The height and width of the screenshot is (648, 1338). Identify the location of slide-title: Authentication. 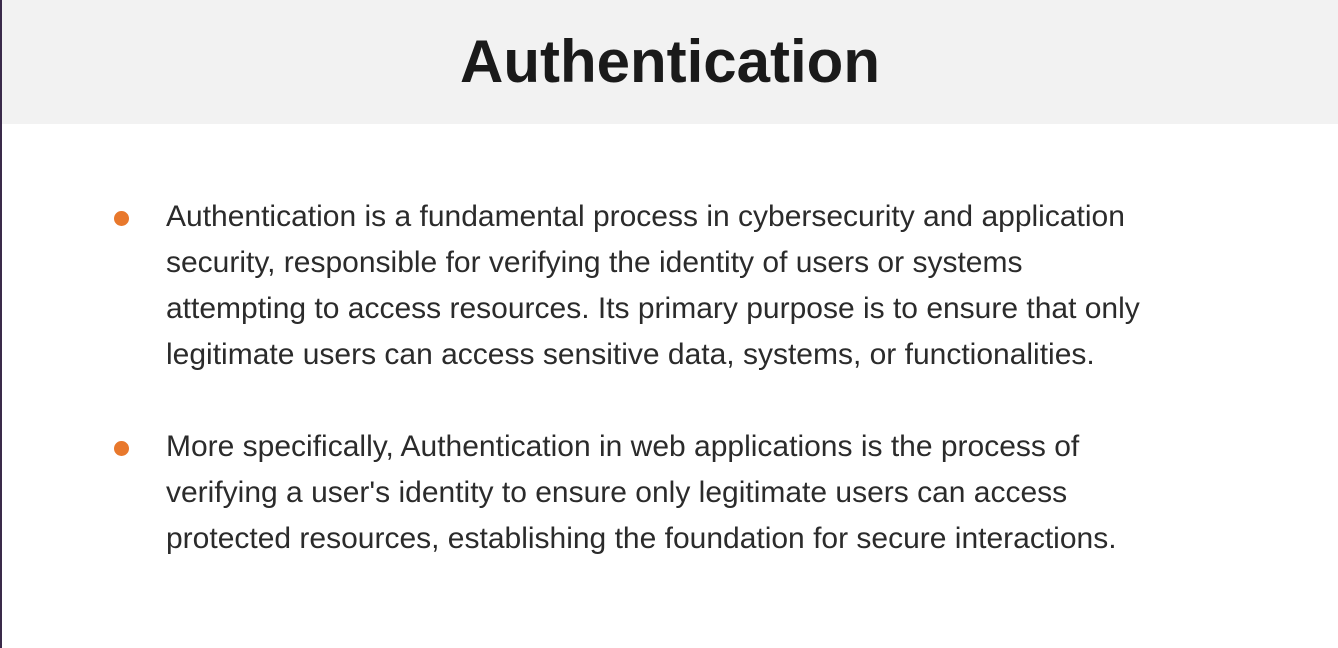
(670, 61).